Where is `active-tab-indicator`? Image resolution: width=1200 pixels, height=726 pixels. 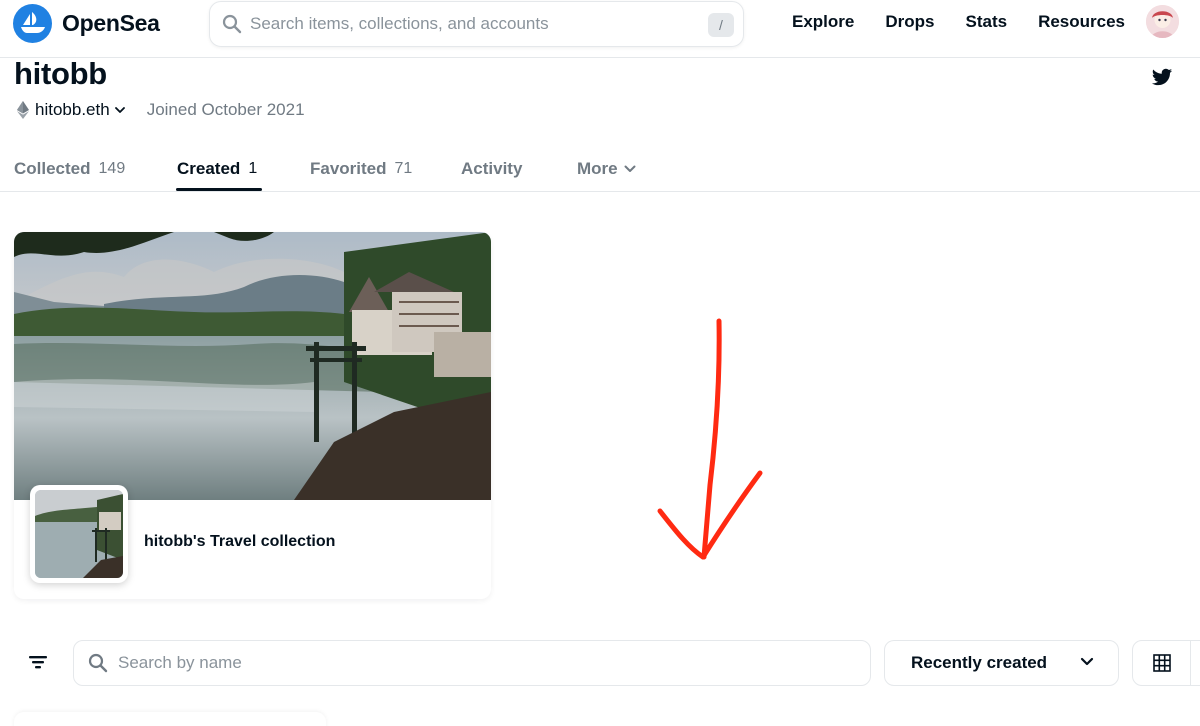
active-tab-indicator is located at coordinates (219, 189).